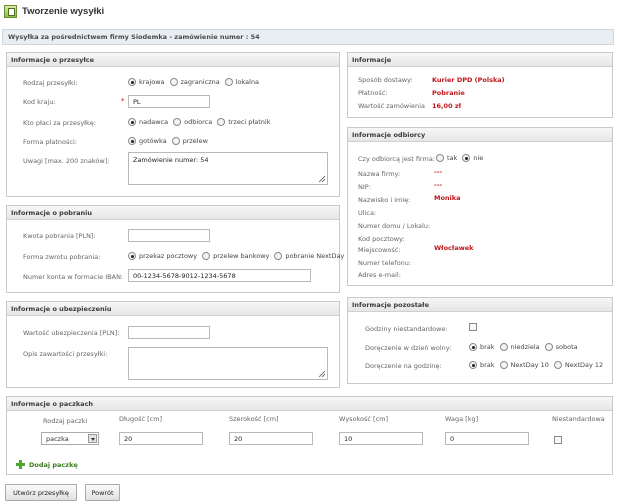 The image size is (617, 504). Describe the element at coordinates (438, 172) in the screenshot. I see `company-name-value: ---` at that location.